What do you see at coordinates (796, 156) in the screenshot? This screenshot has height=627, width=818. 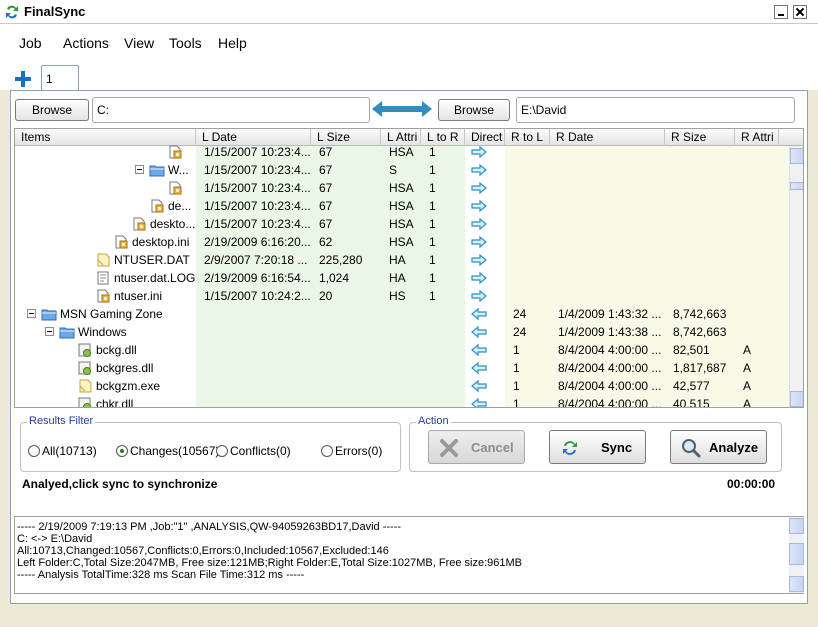 I see `scroll-up-button` at bounding box center [796, 156].